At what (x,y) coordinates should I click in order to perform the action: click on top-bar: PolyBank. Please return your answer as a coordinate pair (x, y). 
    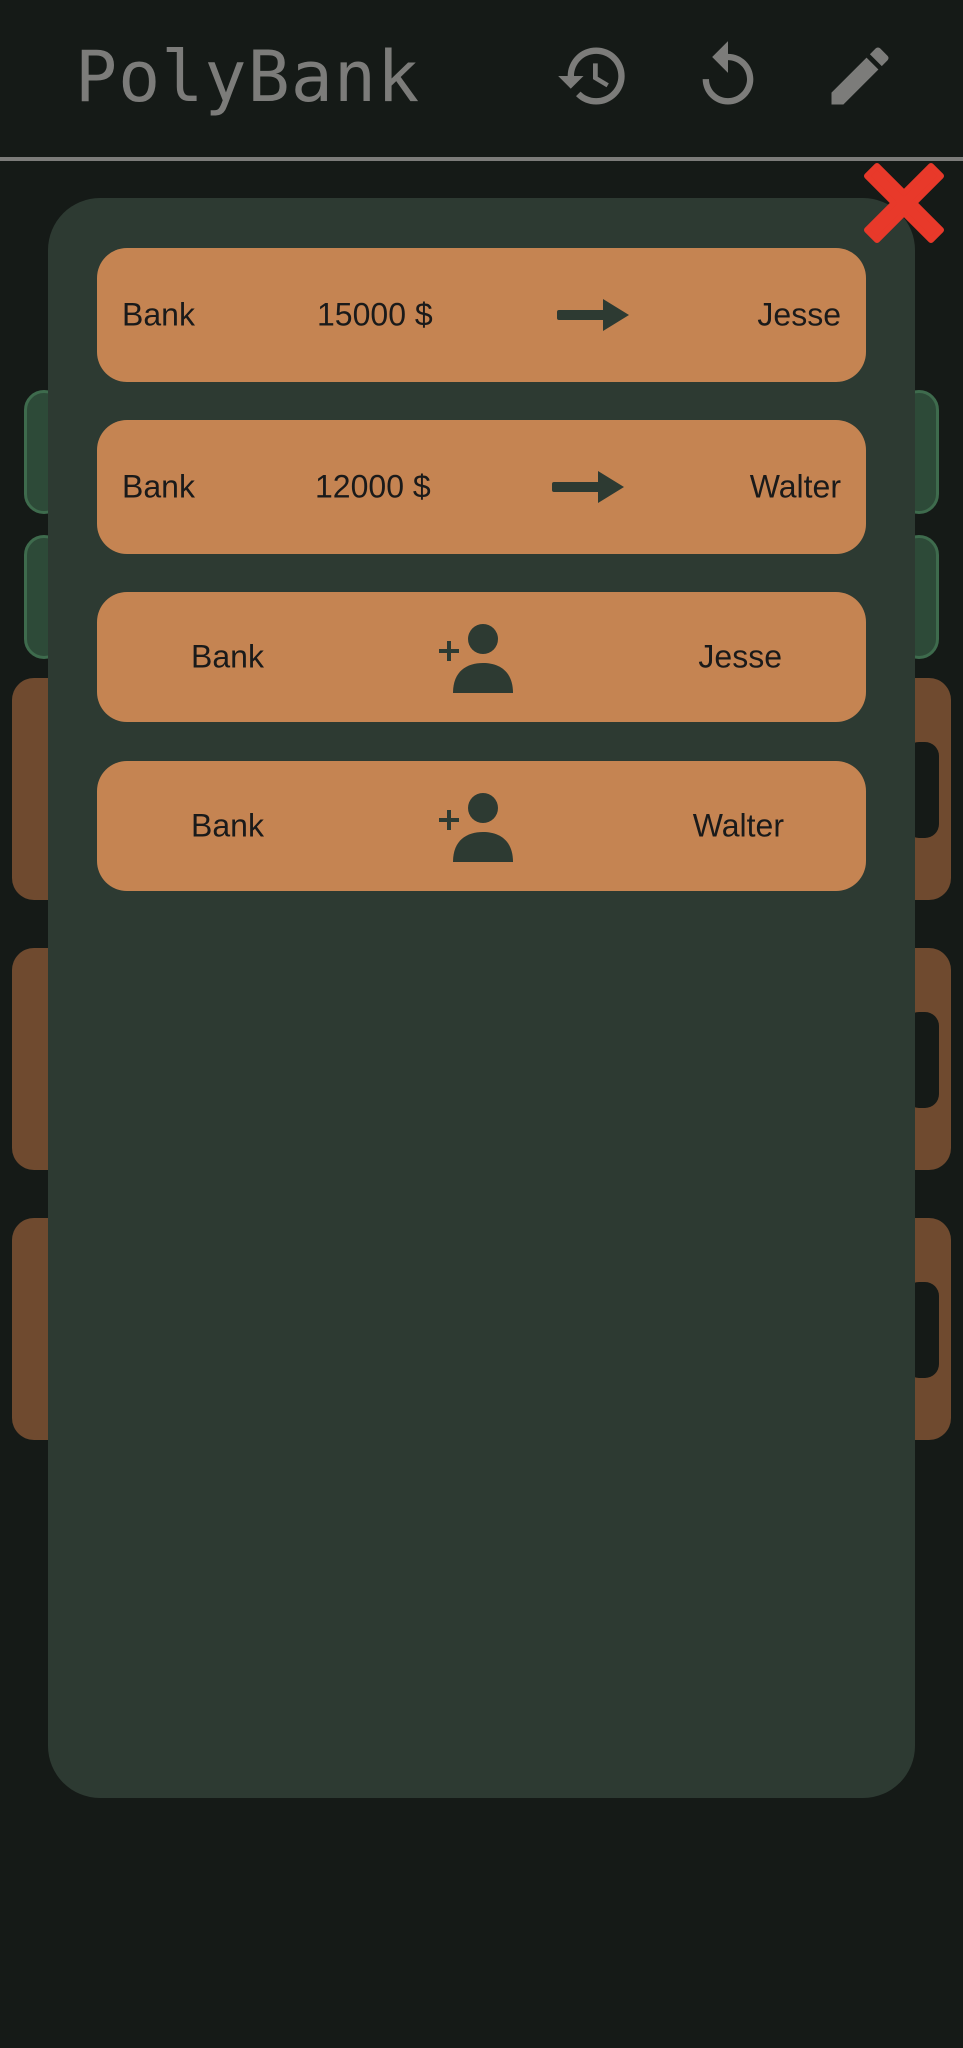
    Looking at the image, I should click on (481, 80).